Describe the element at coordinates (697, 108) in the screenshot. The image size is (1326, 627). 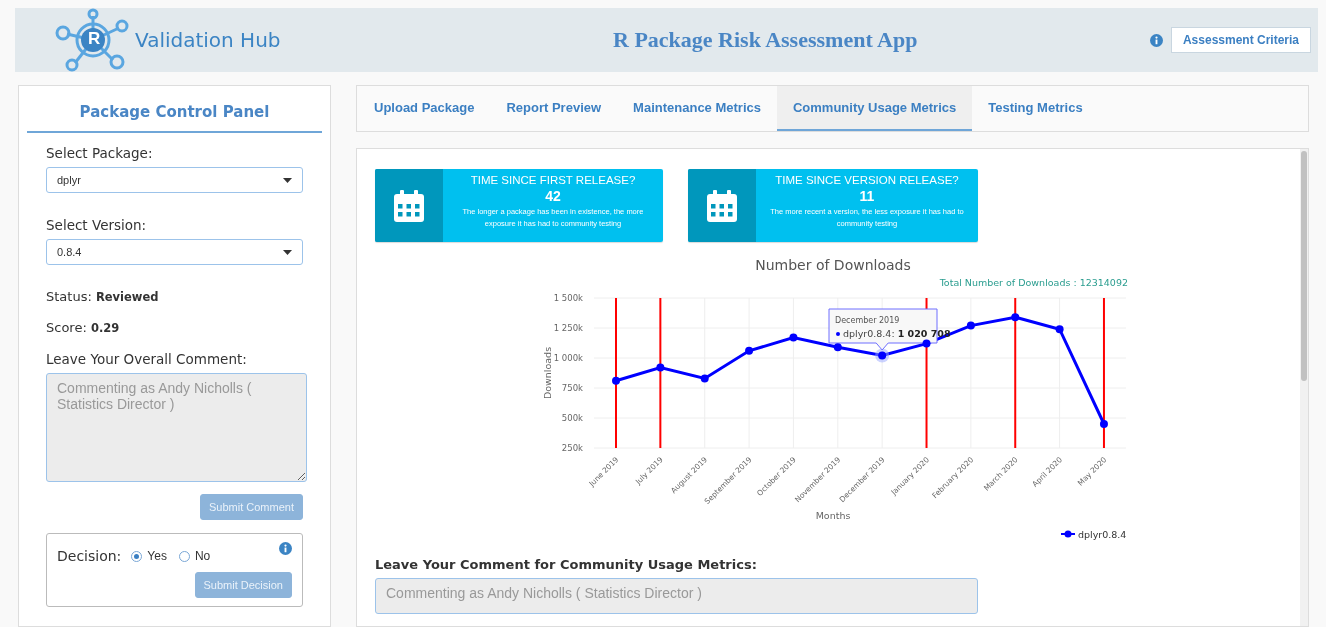
I see `tab: Maintenance Metrics` at that location.